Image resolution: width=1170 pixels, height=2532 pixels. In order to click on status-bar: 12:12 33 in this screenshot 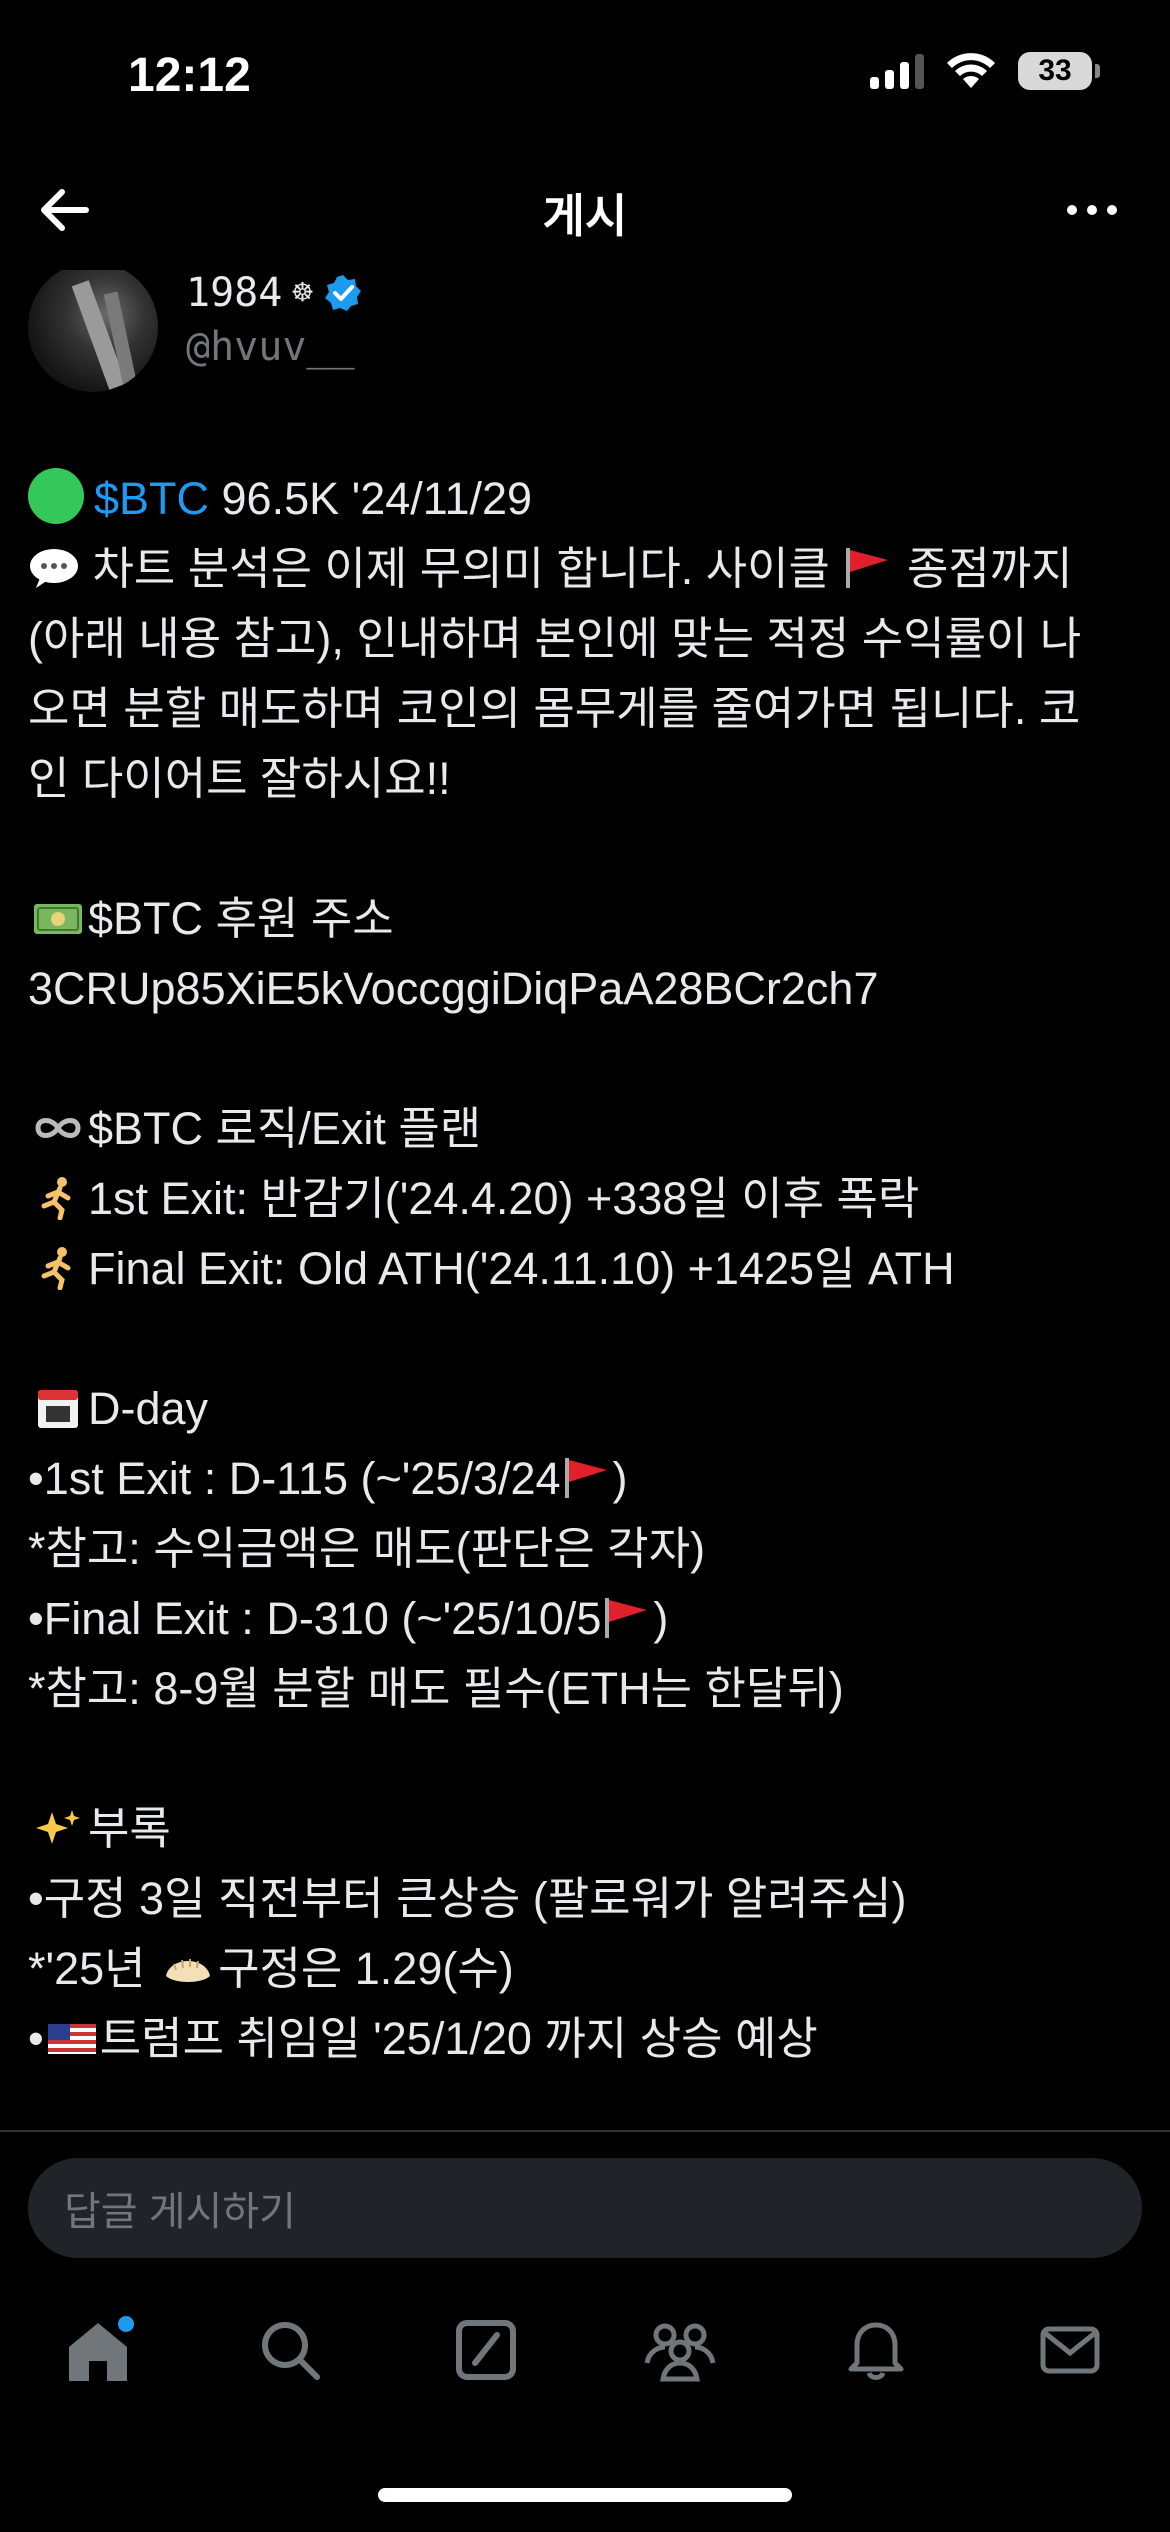, I will do `click(585, 75)`.